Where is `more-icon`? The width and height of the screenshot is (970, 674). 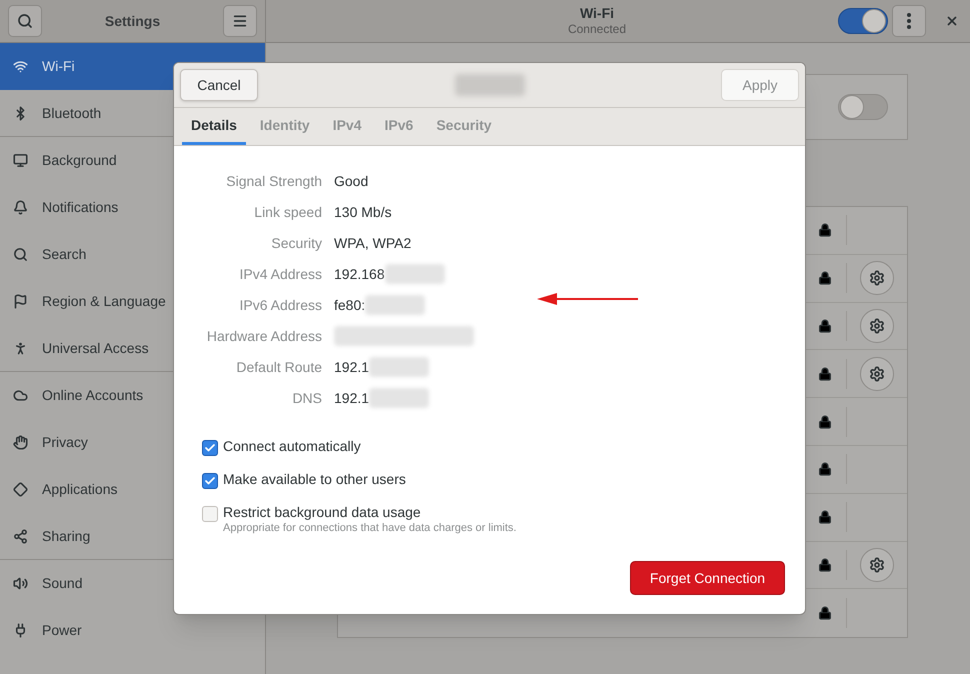 more-icon is located at coordinates (909, 21).